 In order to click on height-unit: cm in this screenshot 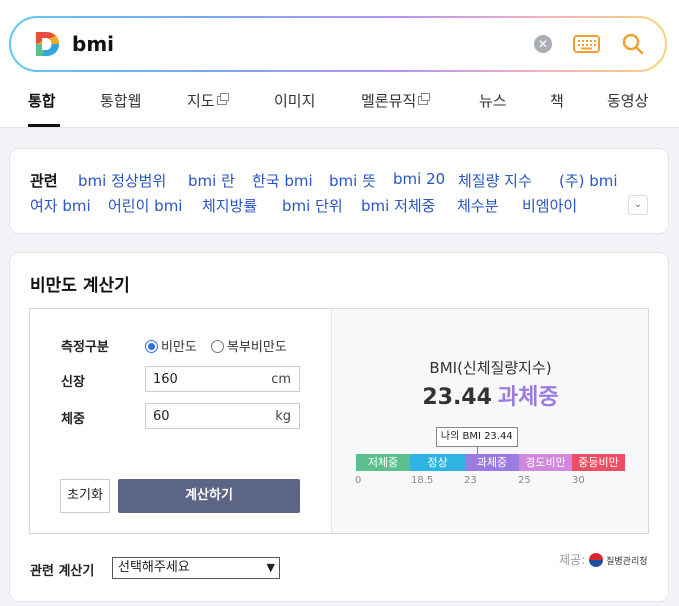, I will do `click(281, 379)`.